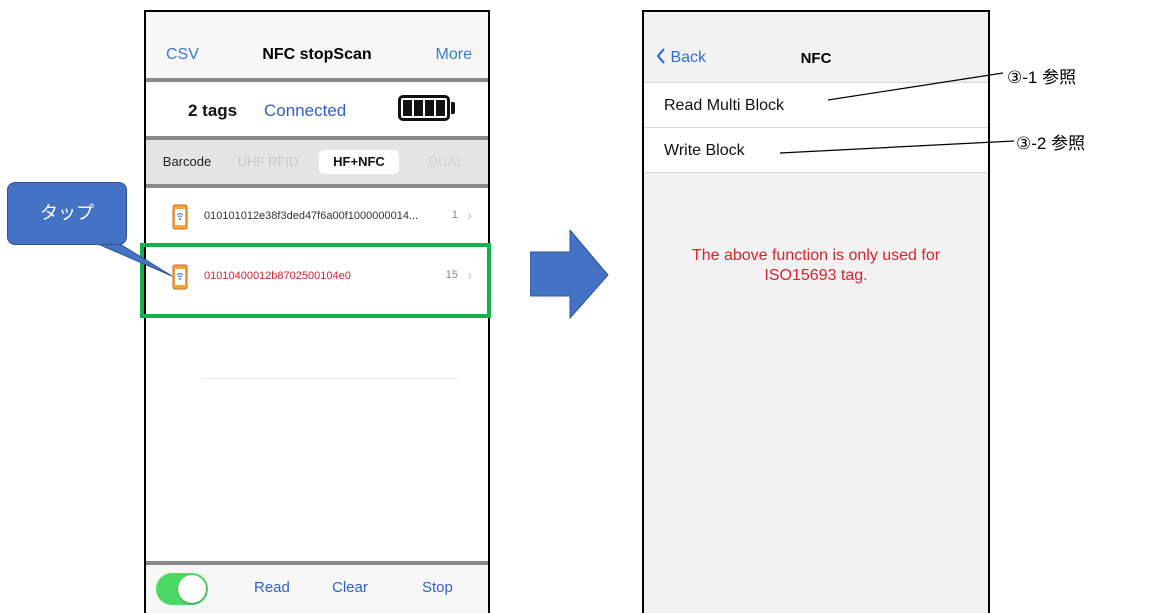 The width and height of the screenshot is (1150, 613). What do you see at coordinates (816, 47) in the screenshot?
I see `nav-bar: Back NFC` at bounding box center [816, 47].